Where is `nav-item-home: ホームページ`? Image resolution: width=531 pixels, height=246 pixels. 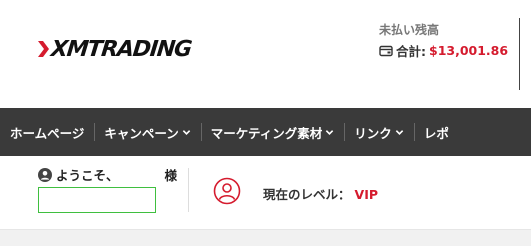 nav-item-home: ホームページ is located at coordinates (47, 132).